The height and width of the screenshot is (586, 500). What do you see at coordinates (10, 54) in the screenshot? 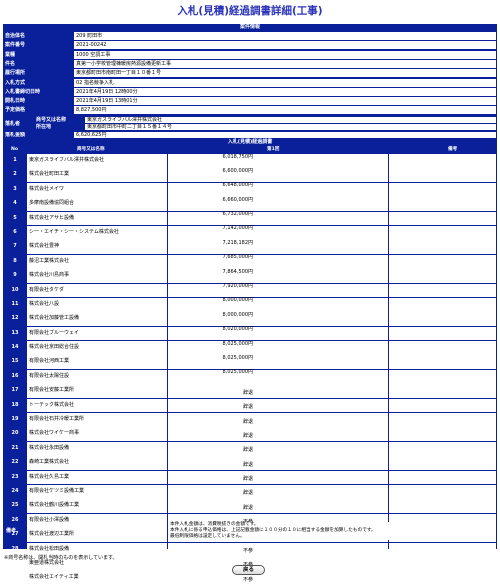
I see `case-info-label: 業種` at bounding box center [10, 54].